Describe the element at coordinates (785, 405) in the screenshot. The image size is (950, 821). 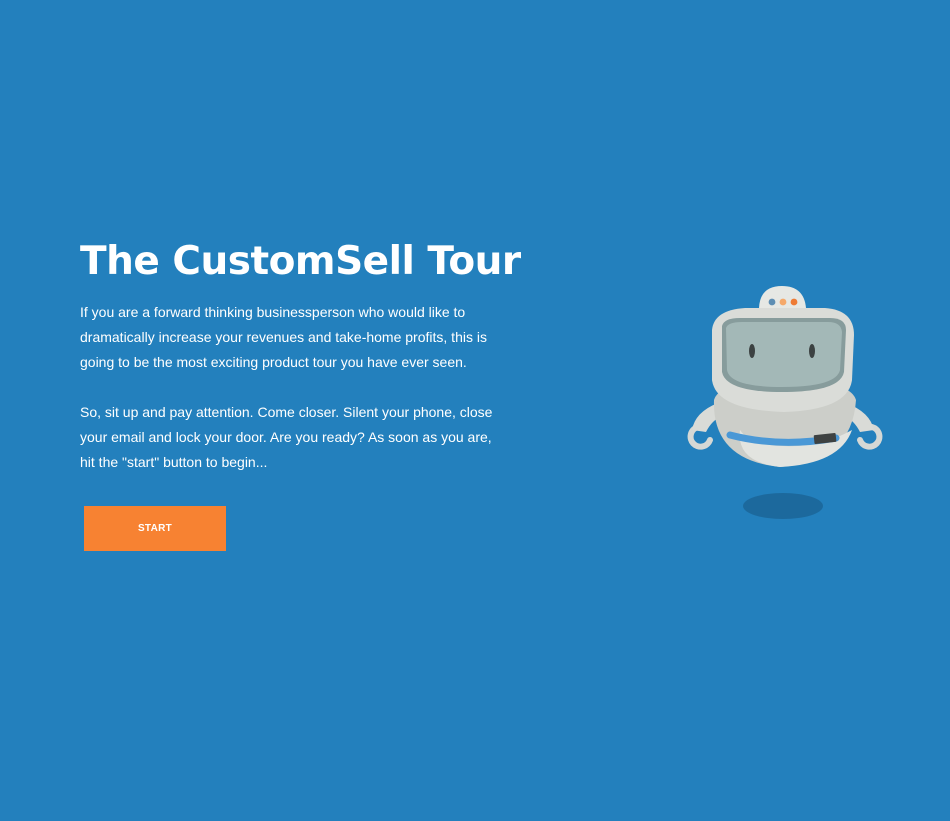
I see `robot-mascot-icon` at that location.